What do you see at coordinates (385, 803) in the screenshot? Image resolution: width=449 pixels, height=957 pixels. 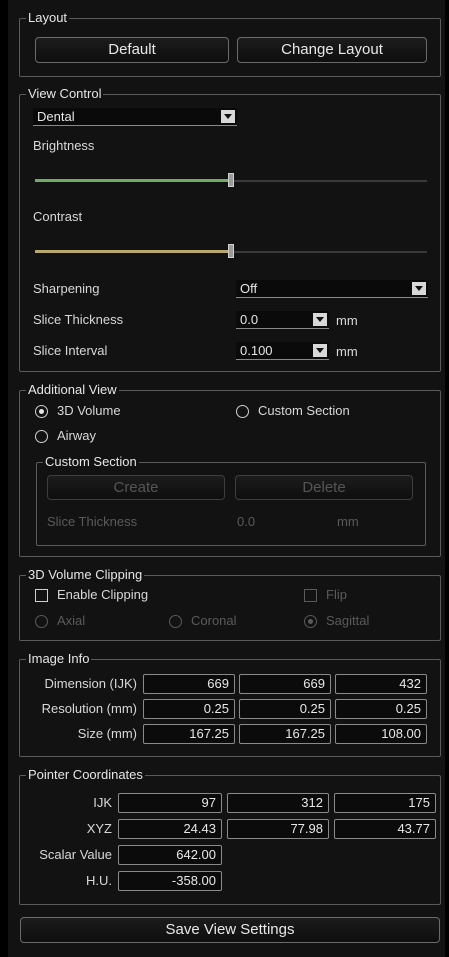 I see `ijk-k-field: 175` at bounding box center [385, 803].